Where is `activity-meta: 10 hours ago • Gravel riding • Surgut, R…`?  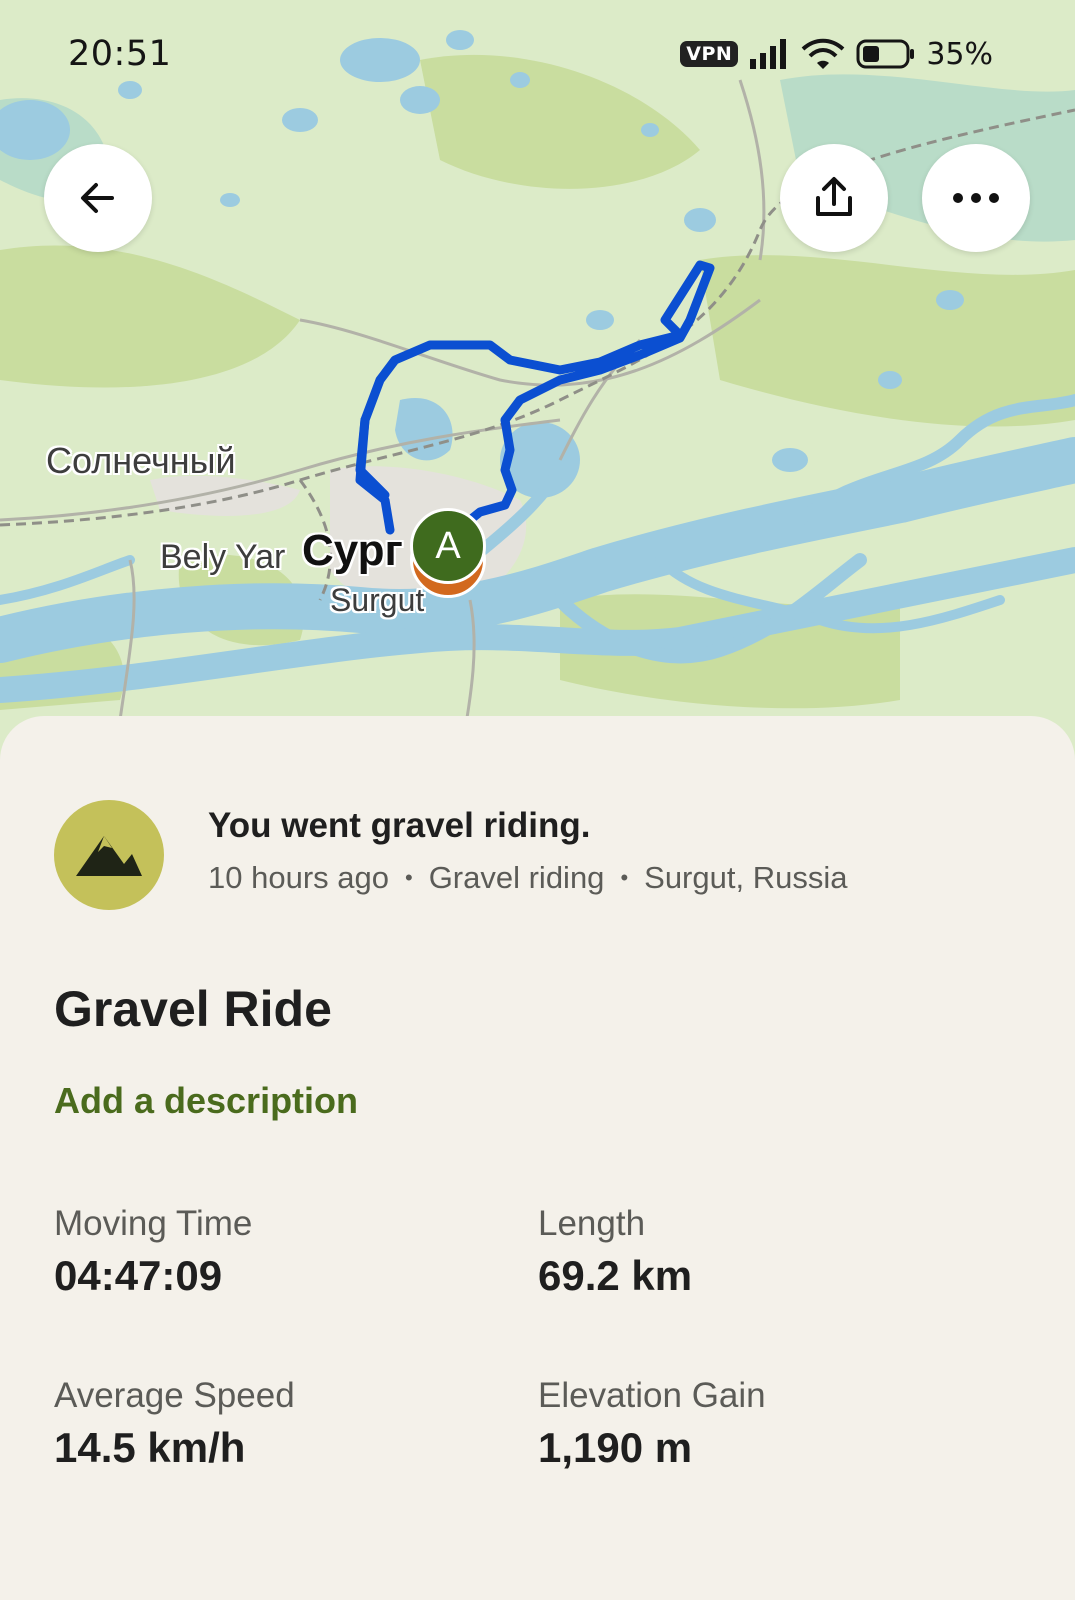 activity-meta: 10 hours ago • Gravel riding • Surgut, R… is located at coordinates (527, 878).